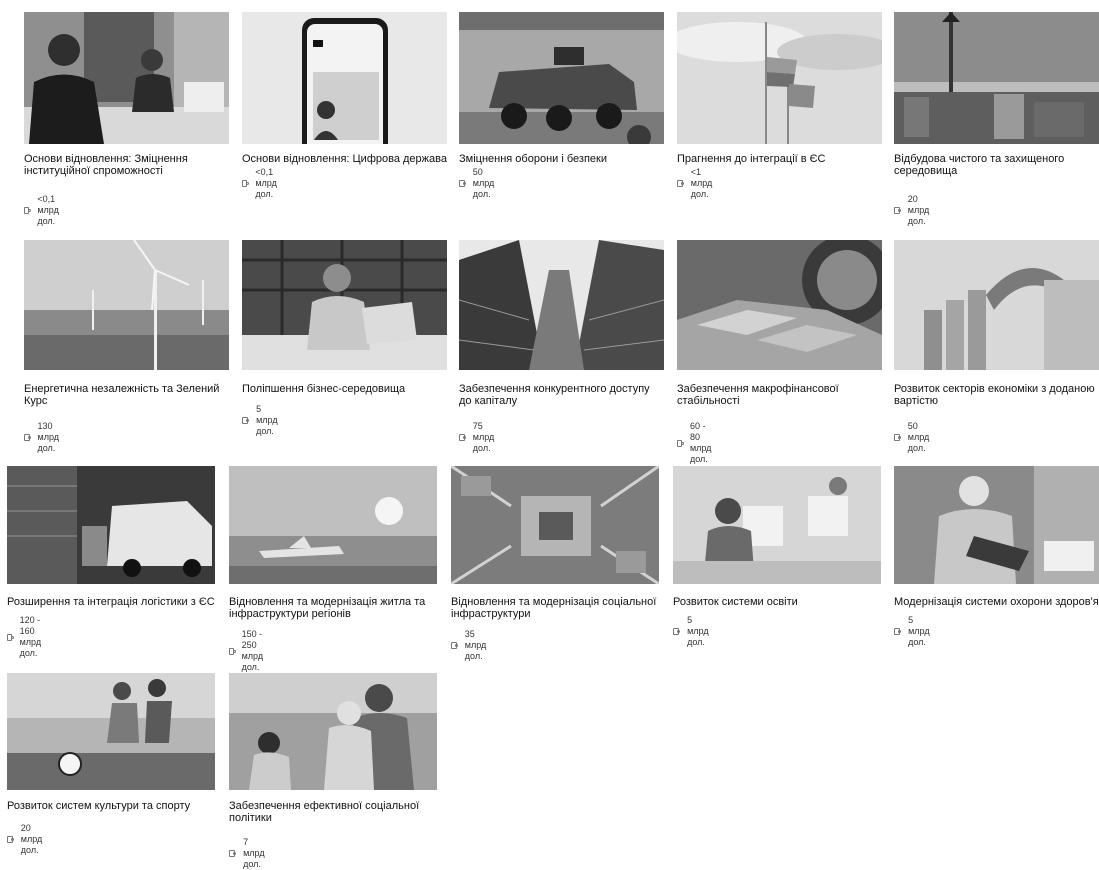 The image size is (1099, 870). I want to click on kids-football-photo, so click(111, 731).